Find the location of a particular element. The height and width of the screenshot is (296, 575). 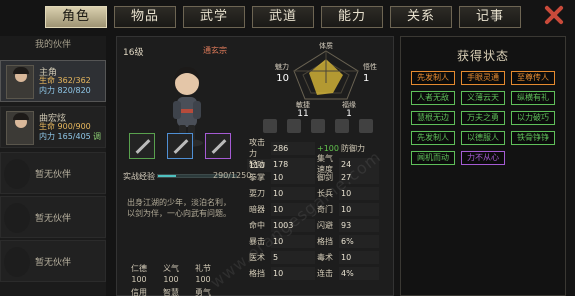

stat-label: 连击 is located at coordinates (325, 273).